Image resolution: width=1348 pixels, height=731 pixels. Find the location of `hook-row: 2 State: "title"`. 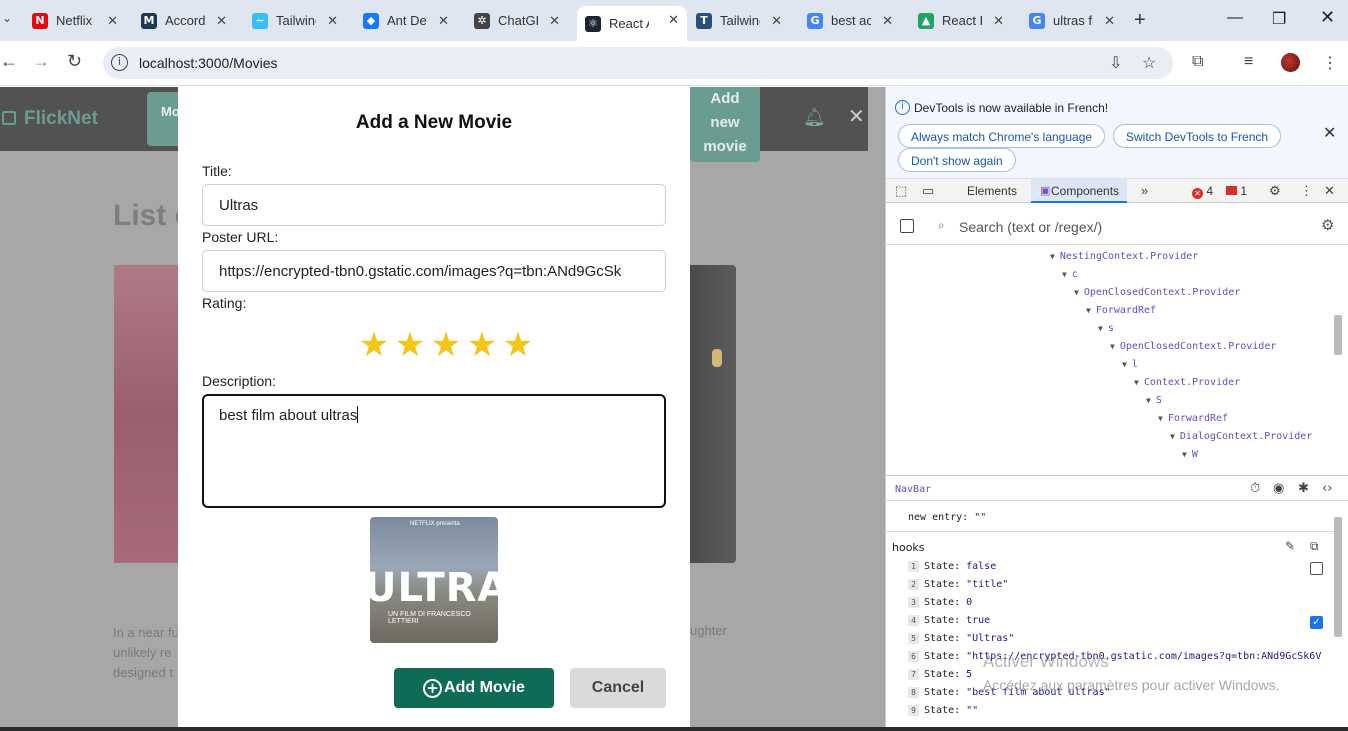

hook-row: 2 State: "title" is located at coordinates (958, 584).